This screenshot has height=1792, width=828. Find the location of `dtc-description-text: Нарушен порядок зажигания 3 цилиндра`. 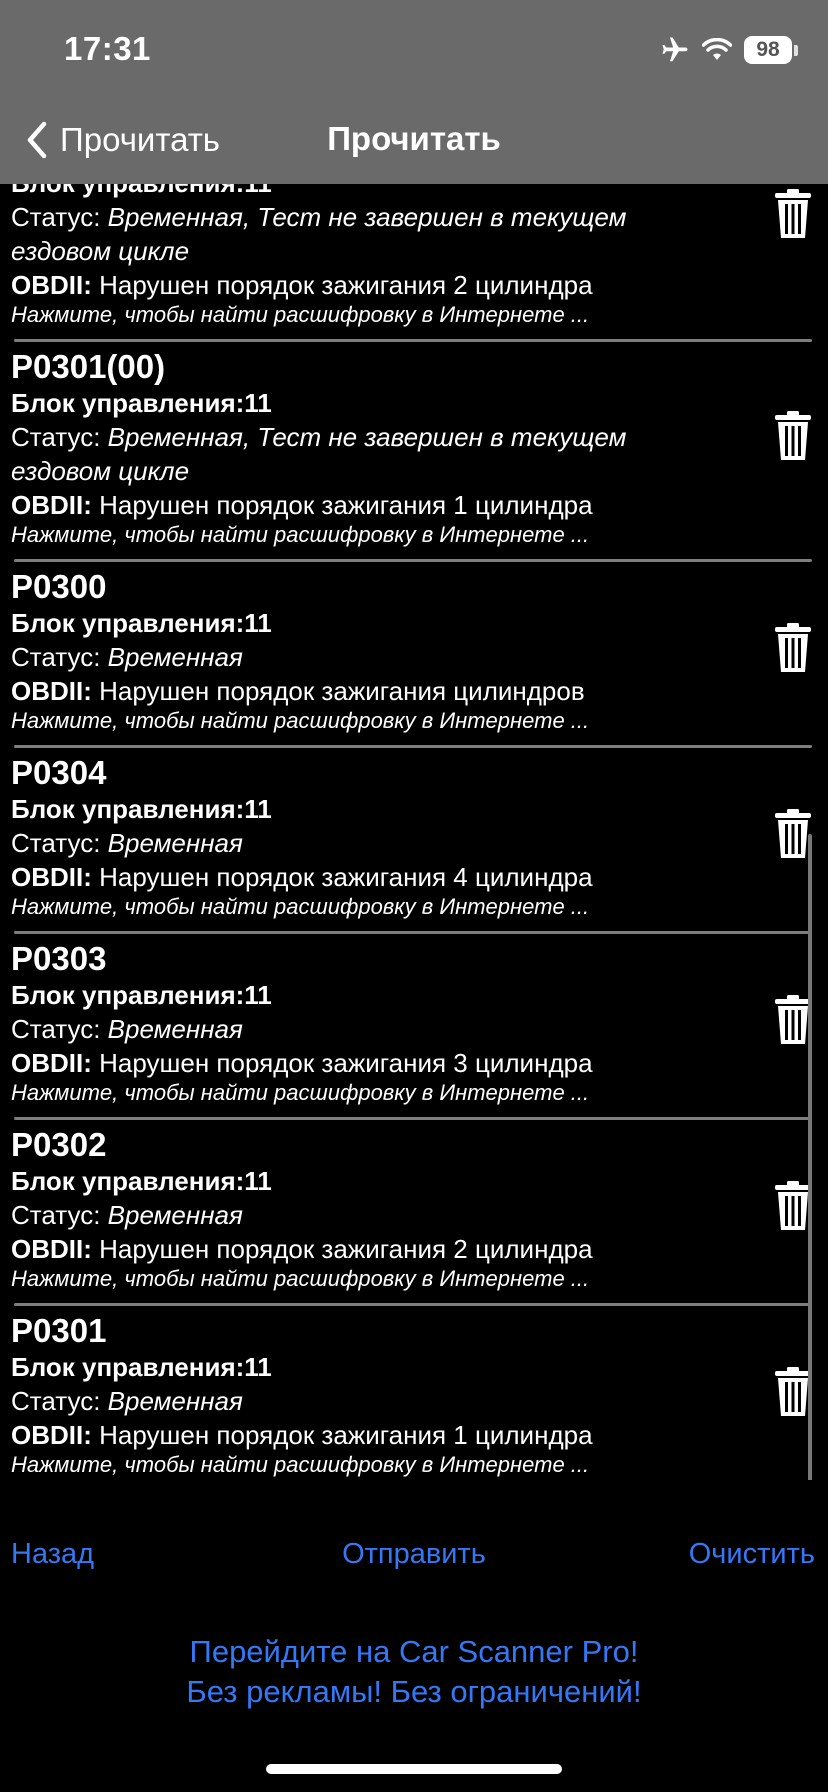

dtc-description-text: Нарушен порядок зажигания 3 цилиндра is located at coordinates (342, 1063).